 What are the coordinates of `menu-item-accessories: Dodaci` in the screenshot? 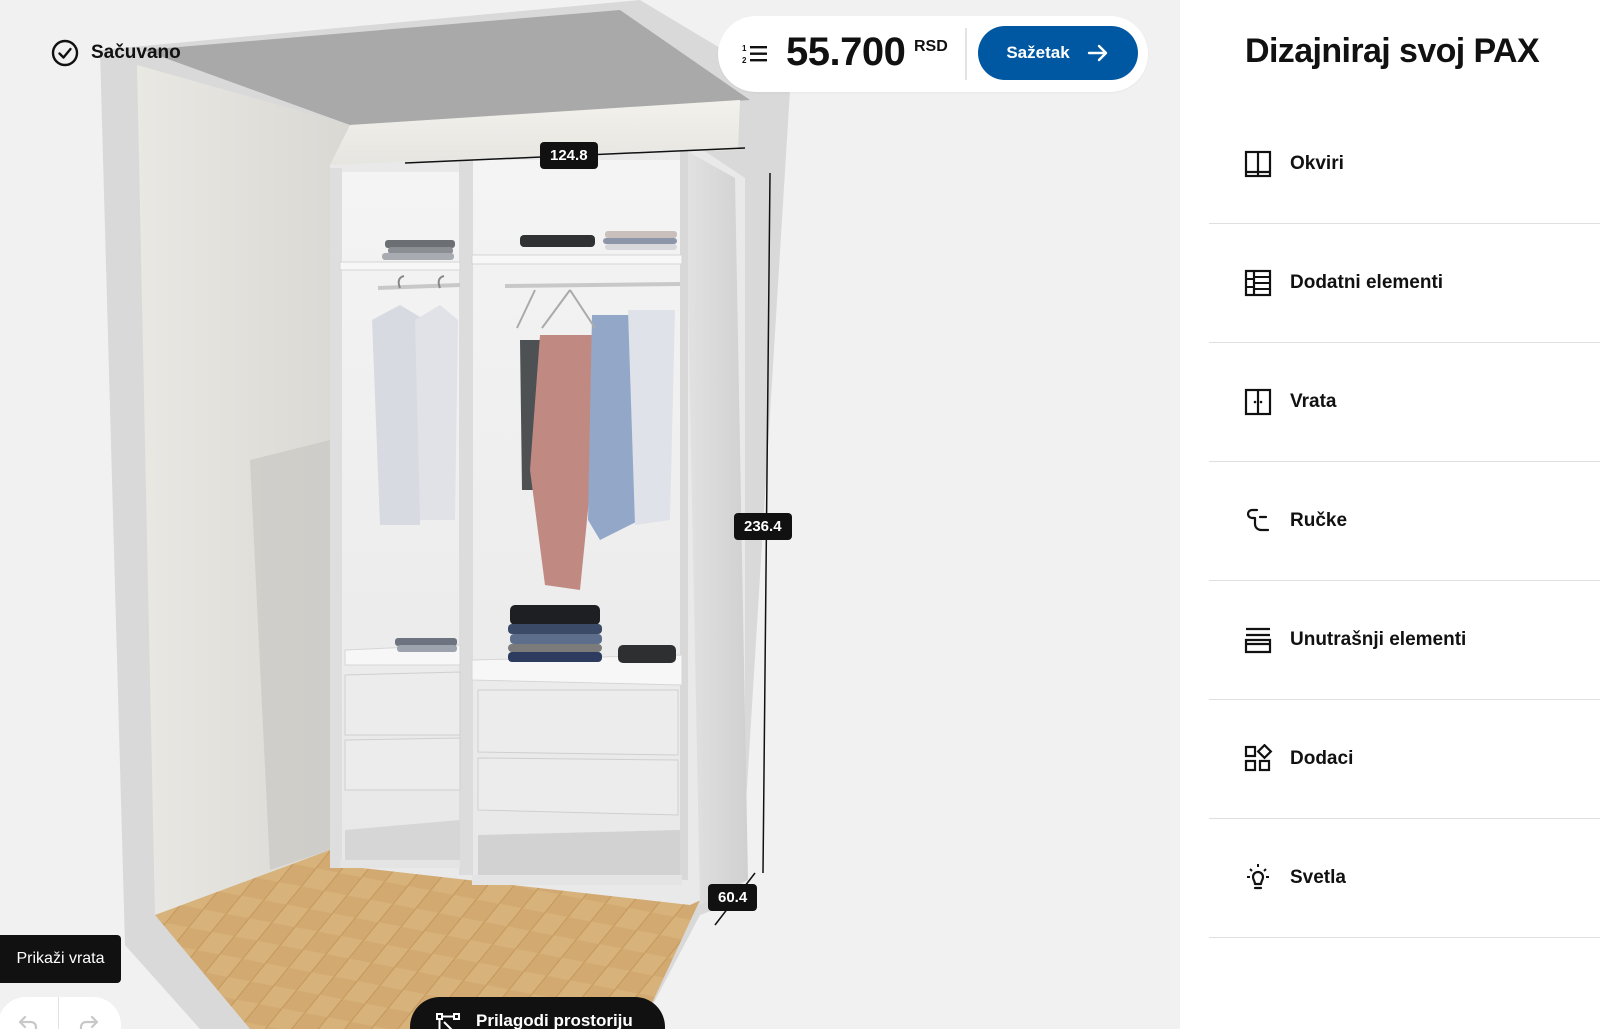 It's located at (1404, 759).